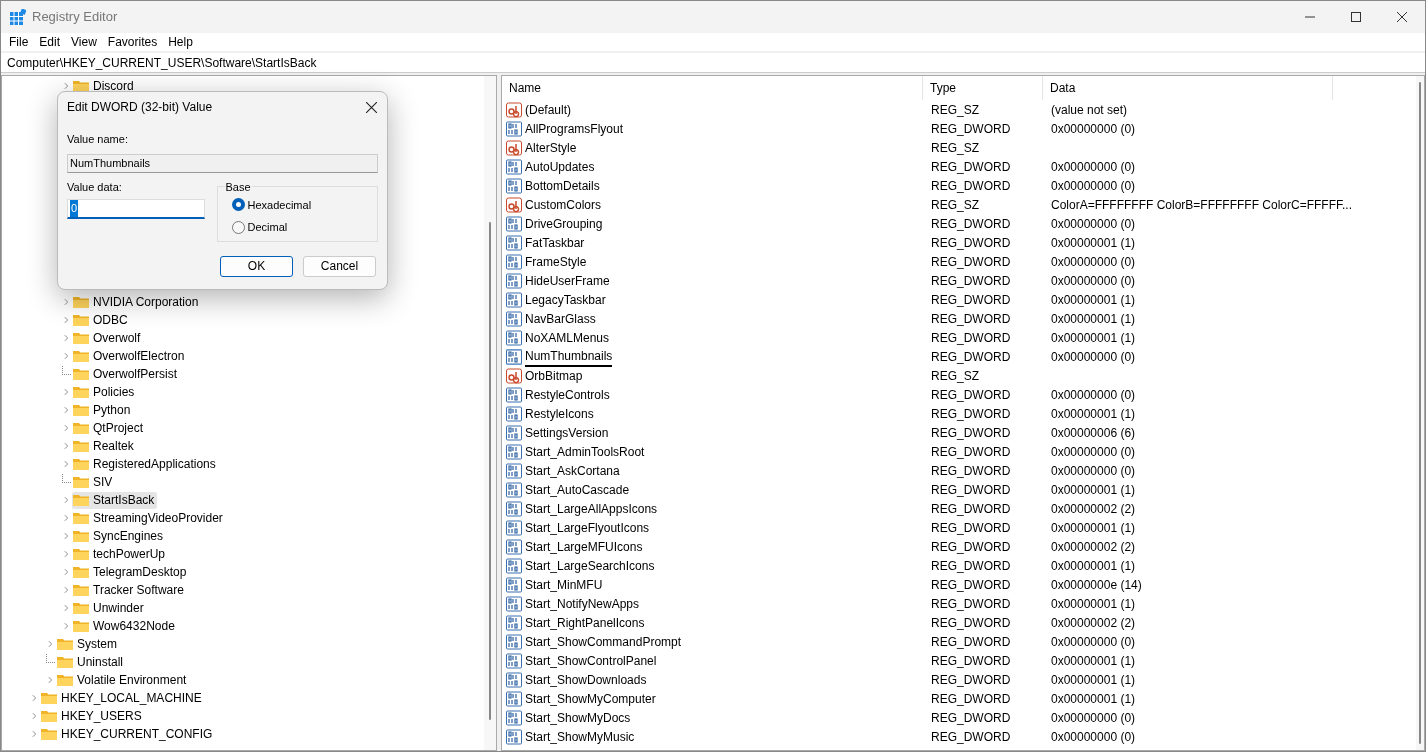  I want to click on value-name: DriveGrouping, so click(564, 223).